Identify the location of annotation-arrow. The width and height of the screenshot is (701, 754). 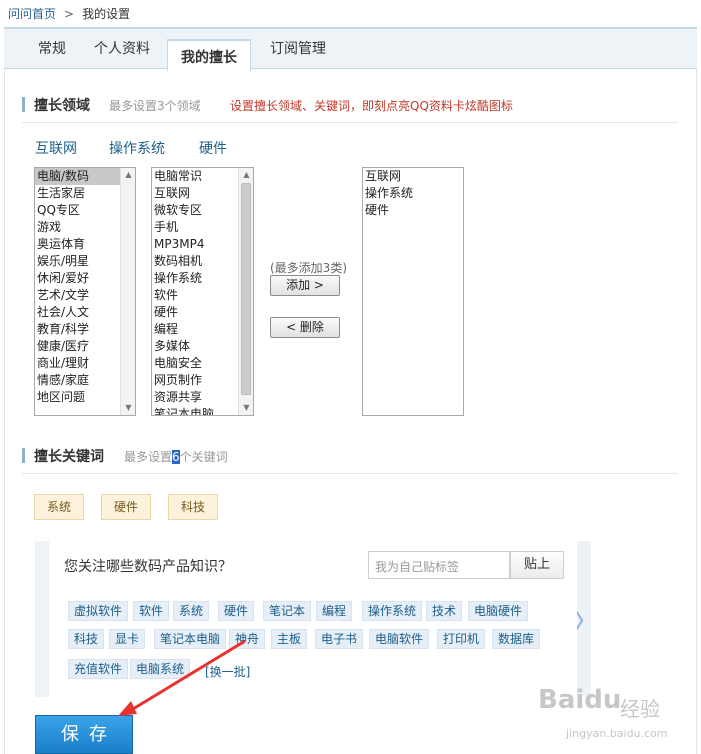
(182, 677).